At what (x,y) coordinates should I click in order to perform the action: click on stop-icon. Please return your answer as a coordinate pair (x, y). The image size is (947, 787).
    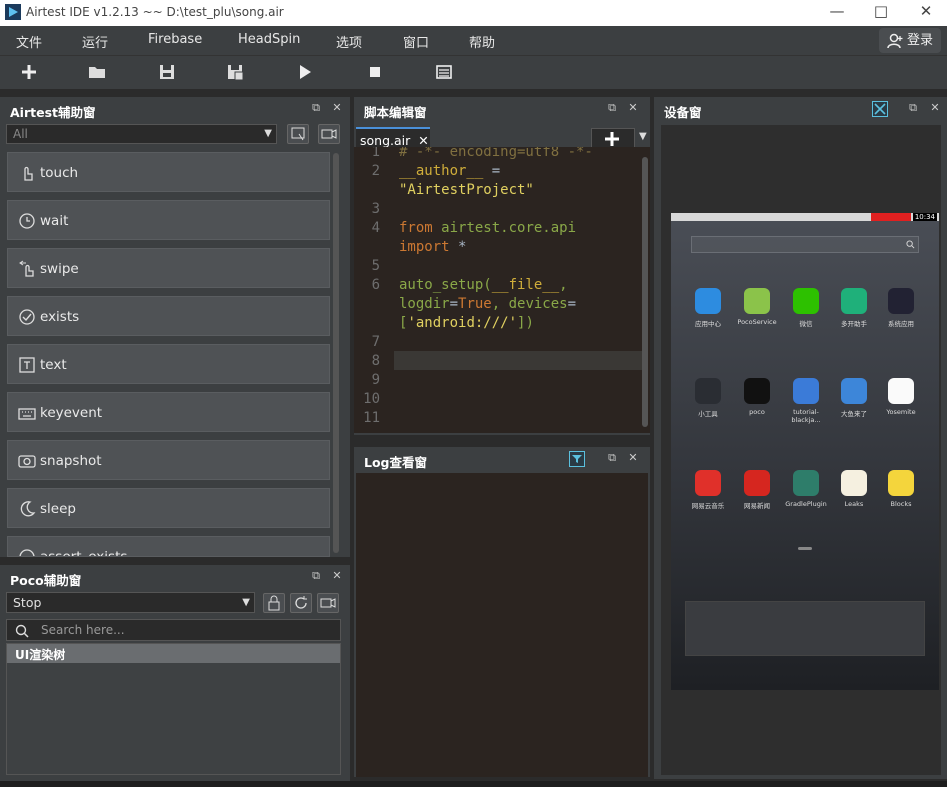
    Looking at the image, I should click on (375, 72).